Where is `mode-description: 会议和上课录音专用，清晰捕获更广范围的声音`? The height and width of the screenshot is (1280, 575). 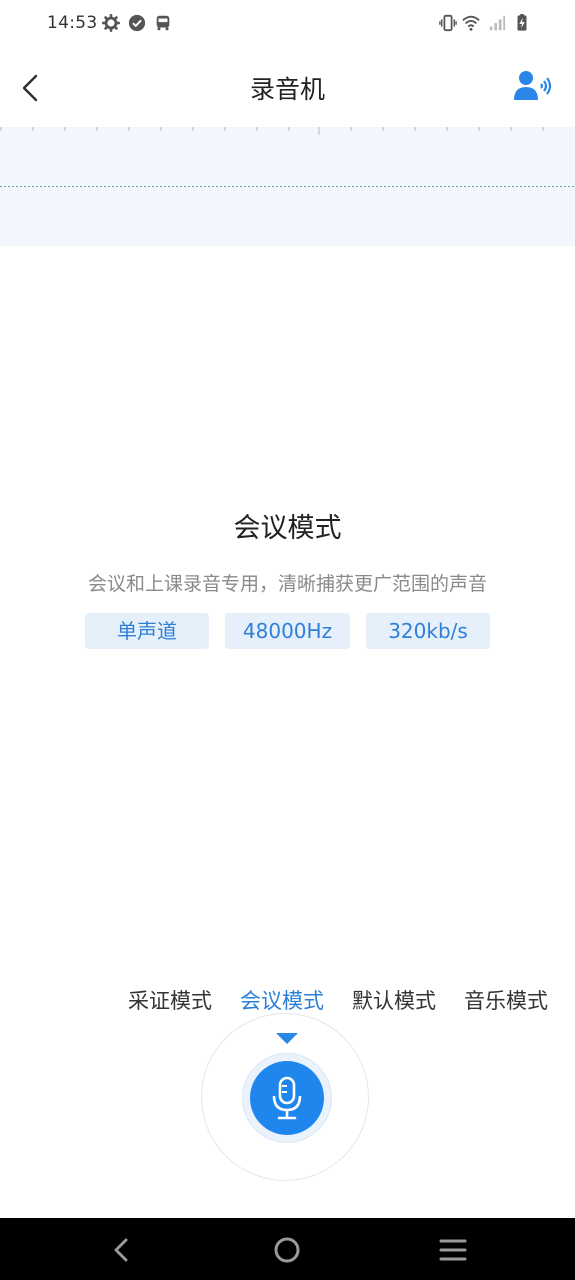 mode-description: 会议和上课录音专用，清晰捕获更广范围的声音 is located at coordinates (287, 584).